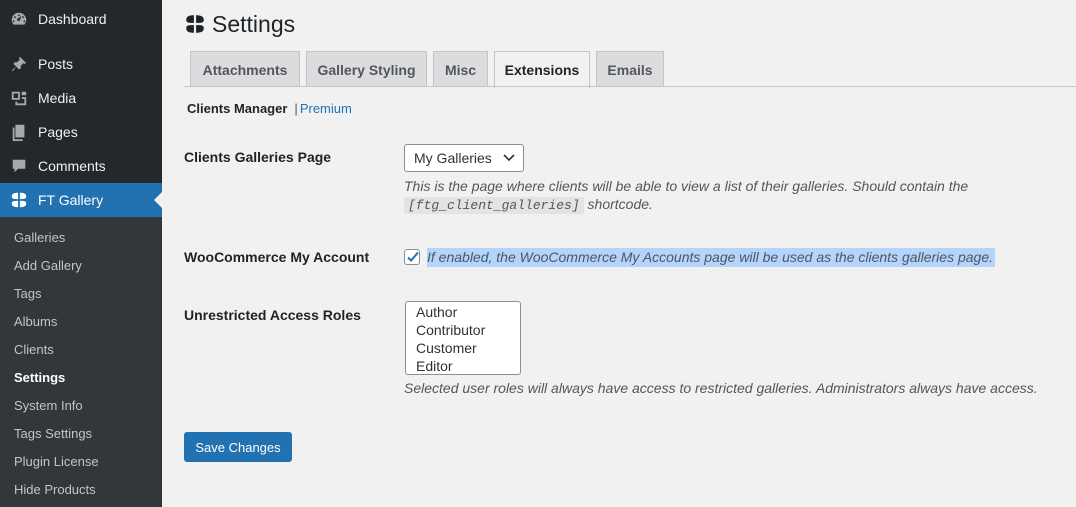 This screenshot has height=507, width=1076. Describe the element at coordinates (56, 64) in the screenshot. I see `menu-label: Posts` at that location.